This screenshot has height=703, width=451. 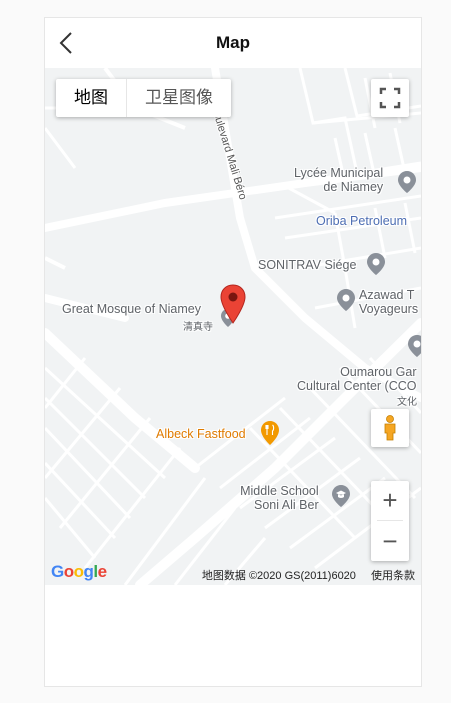 What do you see at coordinates (198, 327) in the screenshot?
I see `poi-mosque-cn: 清真寺` at bounding box center [198, 327].